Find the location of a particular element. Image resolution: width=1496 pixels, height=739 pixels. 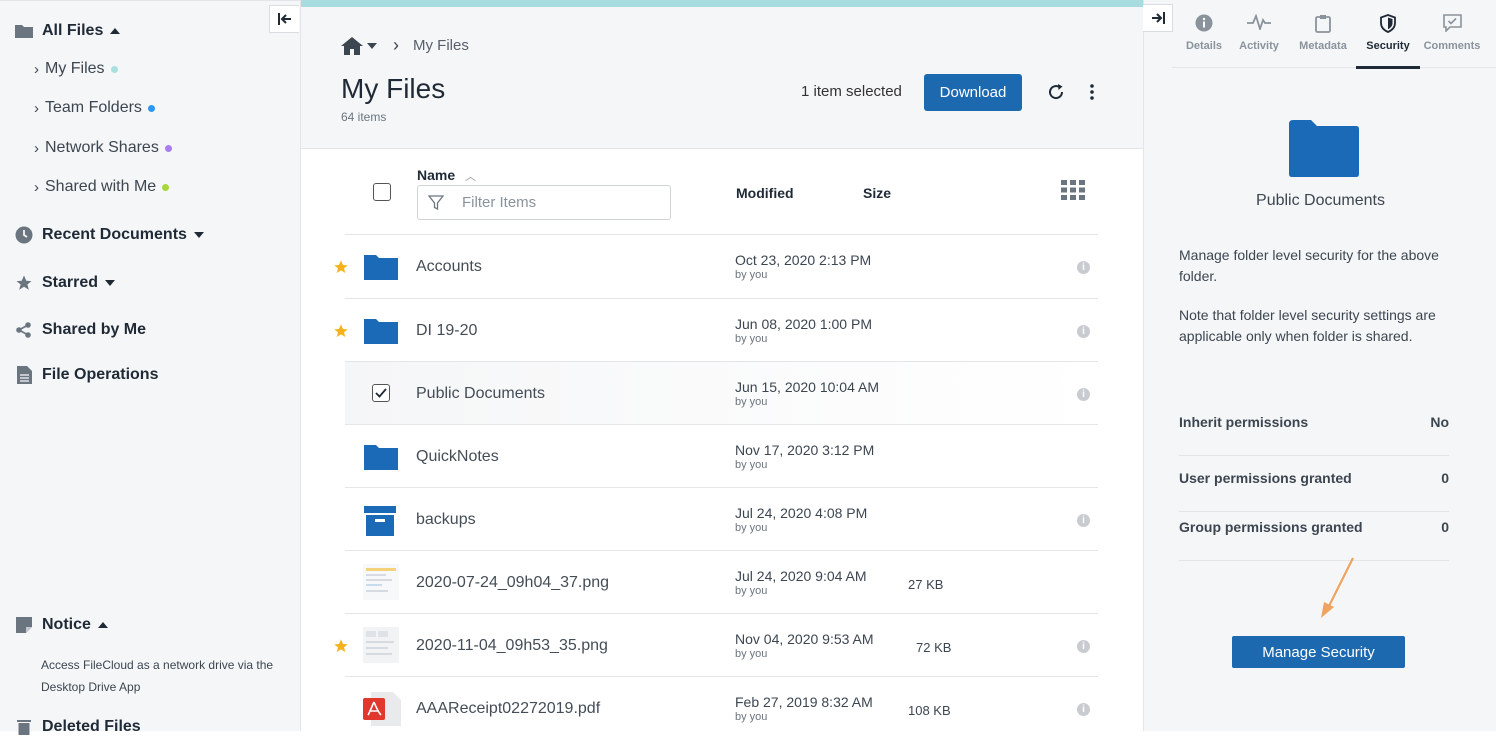

nav-network-shares: › Network Shares is located at coordinates (103, 148).